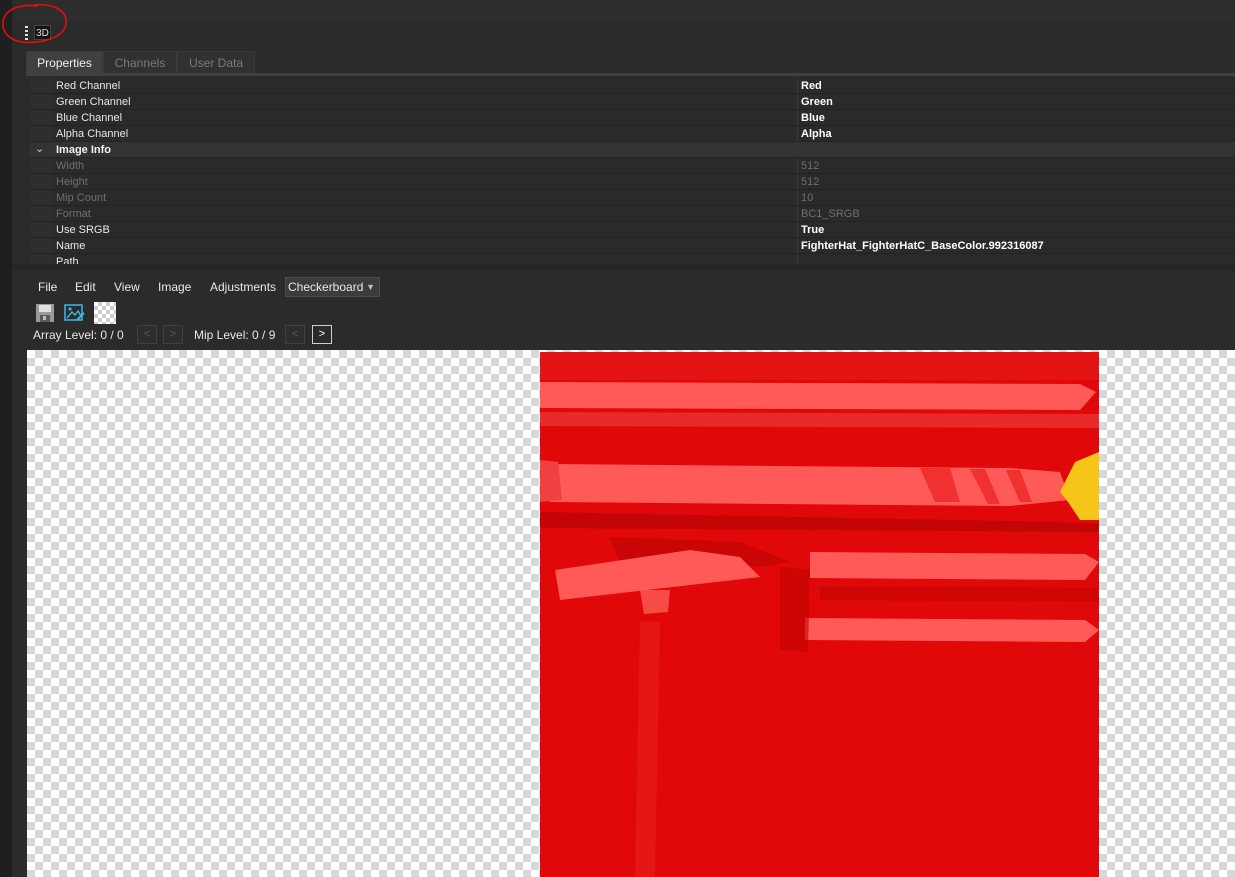 This screenshot has height=877, width=1235. I want to click on export-image-icon, so click(75, 313).